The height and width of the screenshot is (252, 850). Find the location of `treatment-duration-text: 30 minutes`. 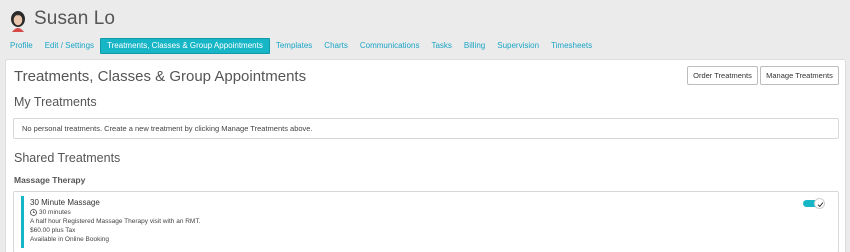

treatment-duration-text: 30 minutes is located at coordinates (55, 212).